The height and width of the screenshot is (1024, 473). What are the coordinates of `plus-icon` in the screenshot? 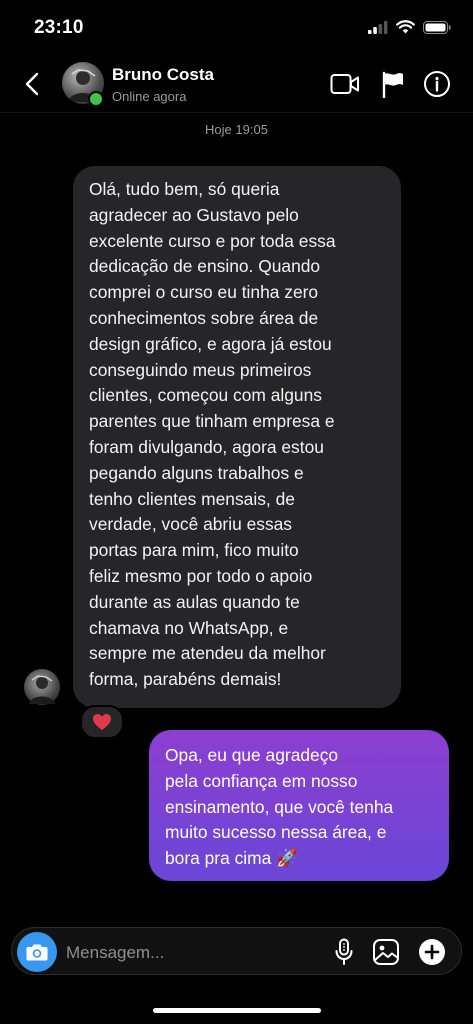 It's located at (432, 952).